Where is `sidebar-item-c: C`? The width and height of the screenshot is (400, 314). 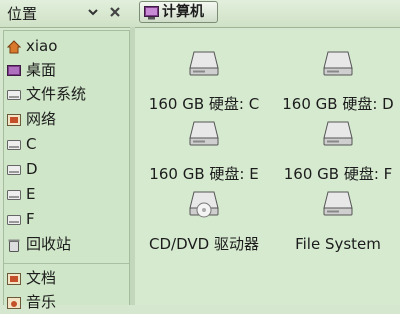
sidebar-item-c: C is located at coordinates (67, 144).